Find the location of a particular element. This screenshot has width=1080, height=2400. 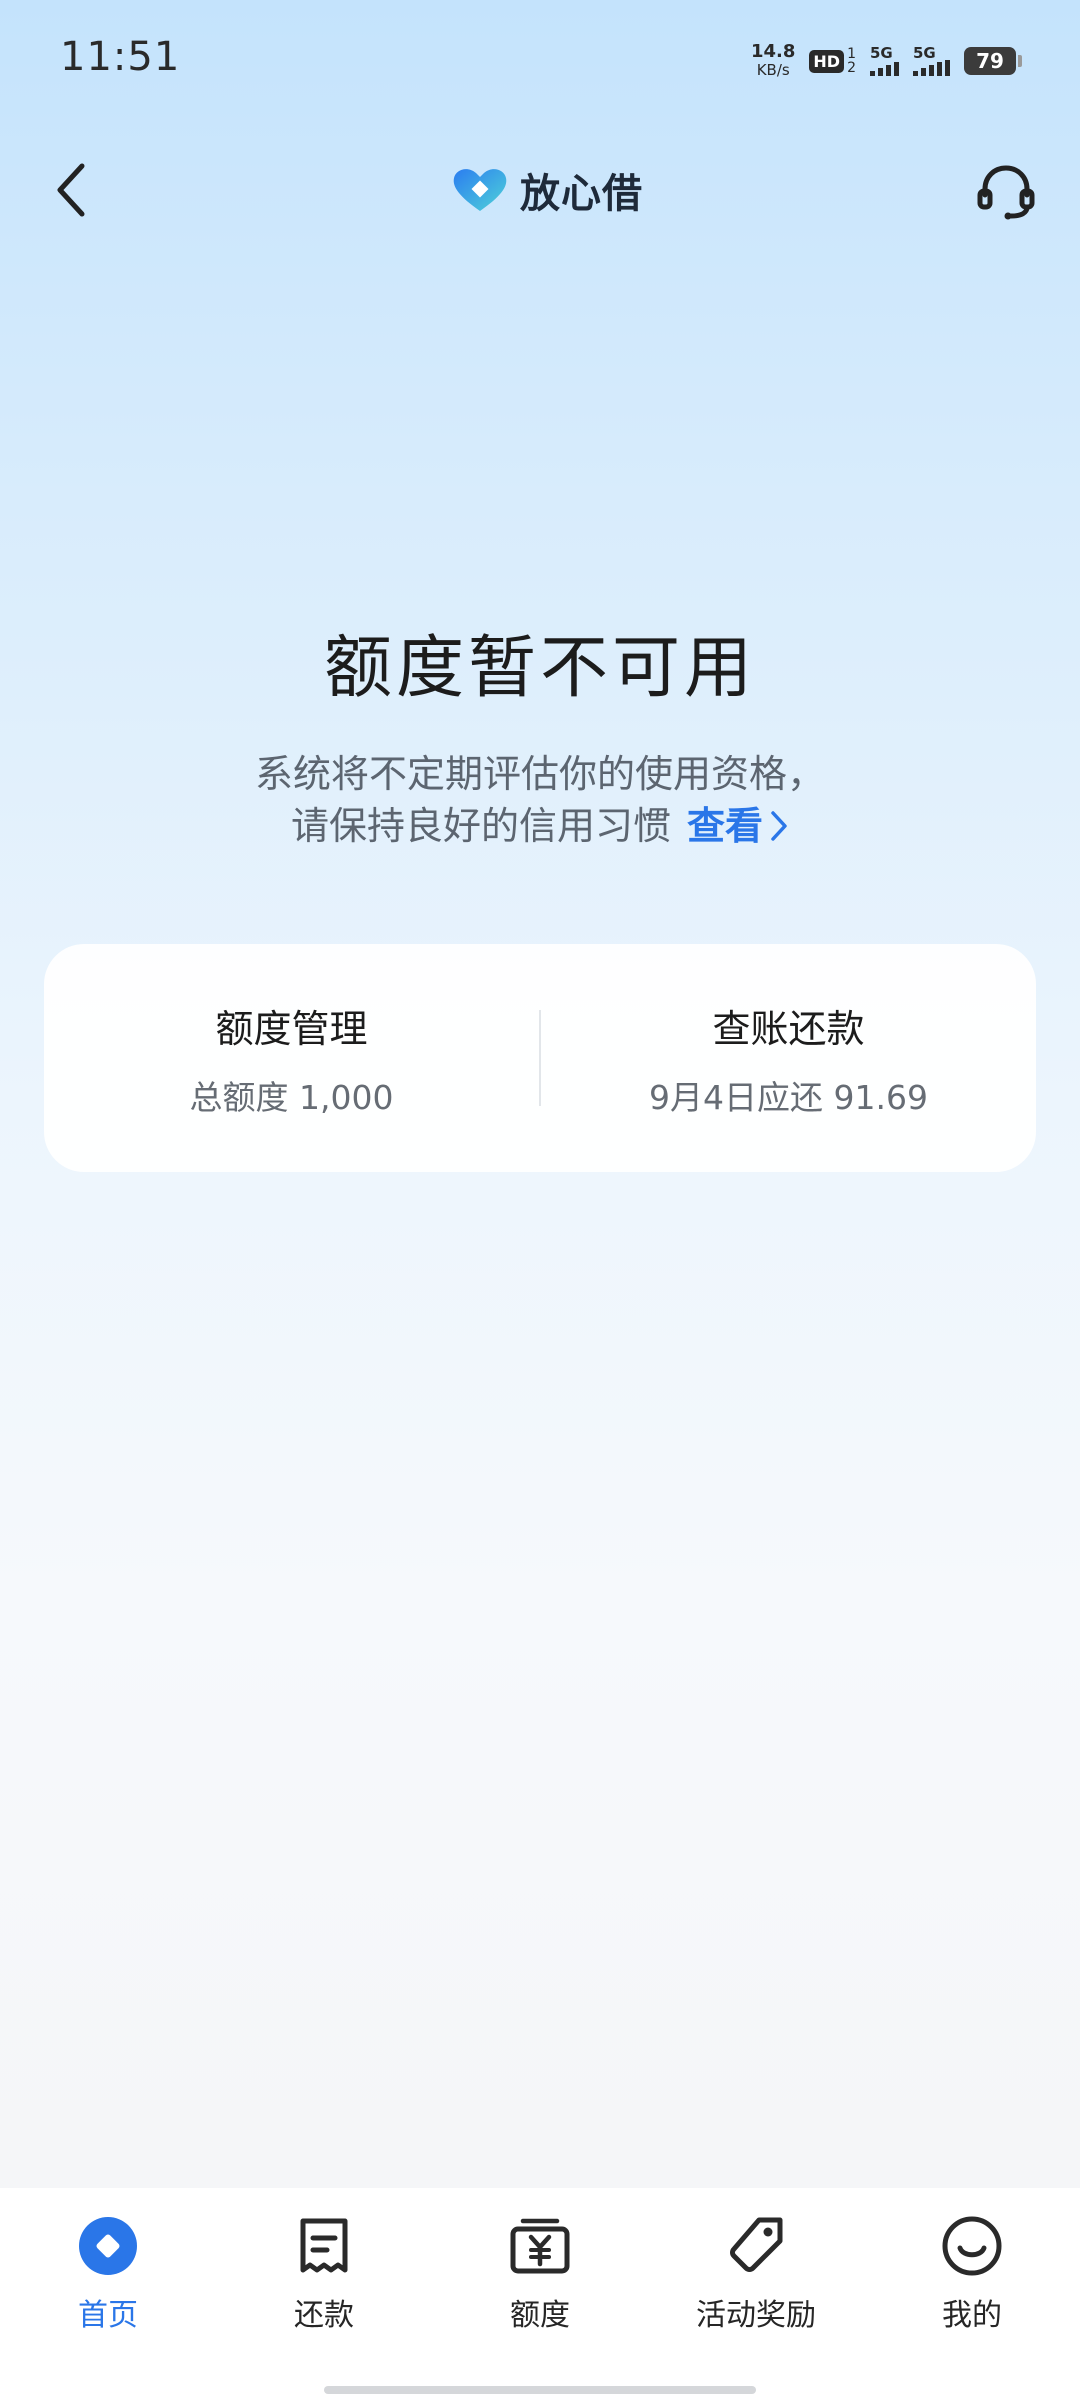

tag-icon is located at coordinates (756, 2246).